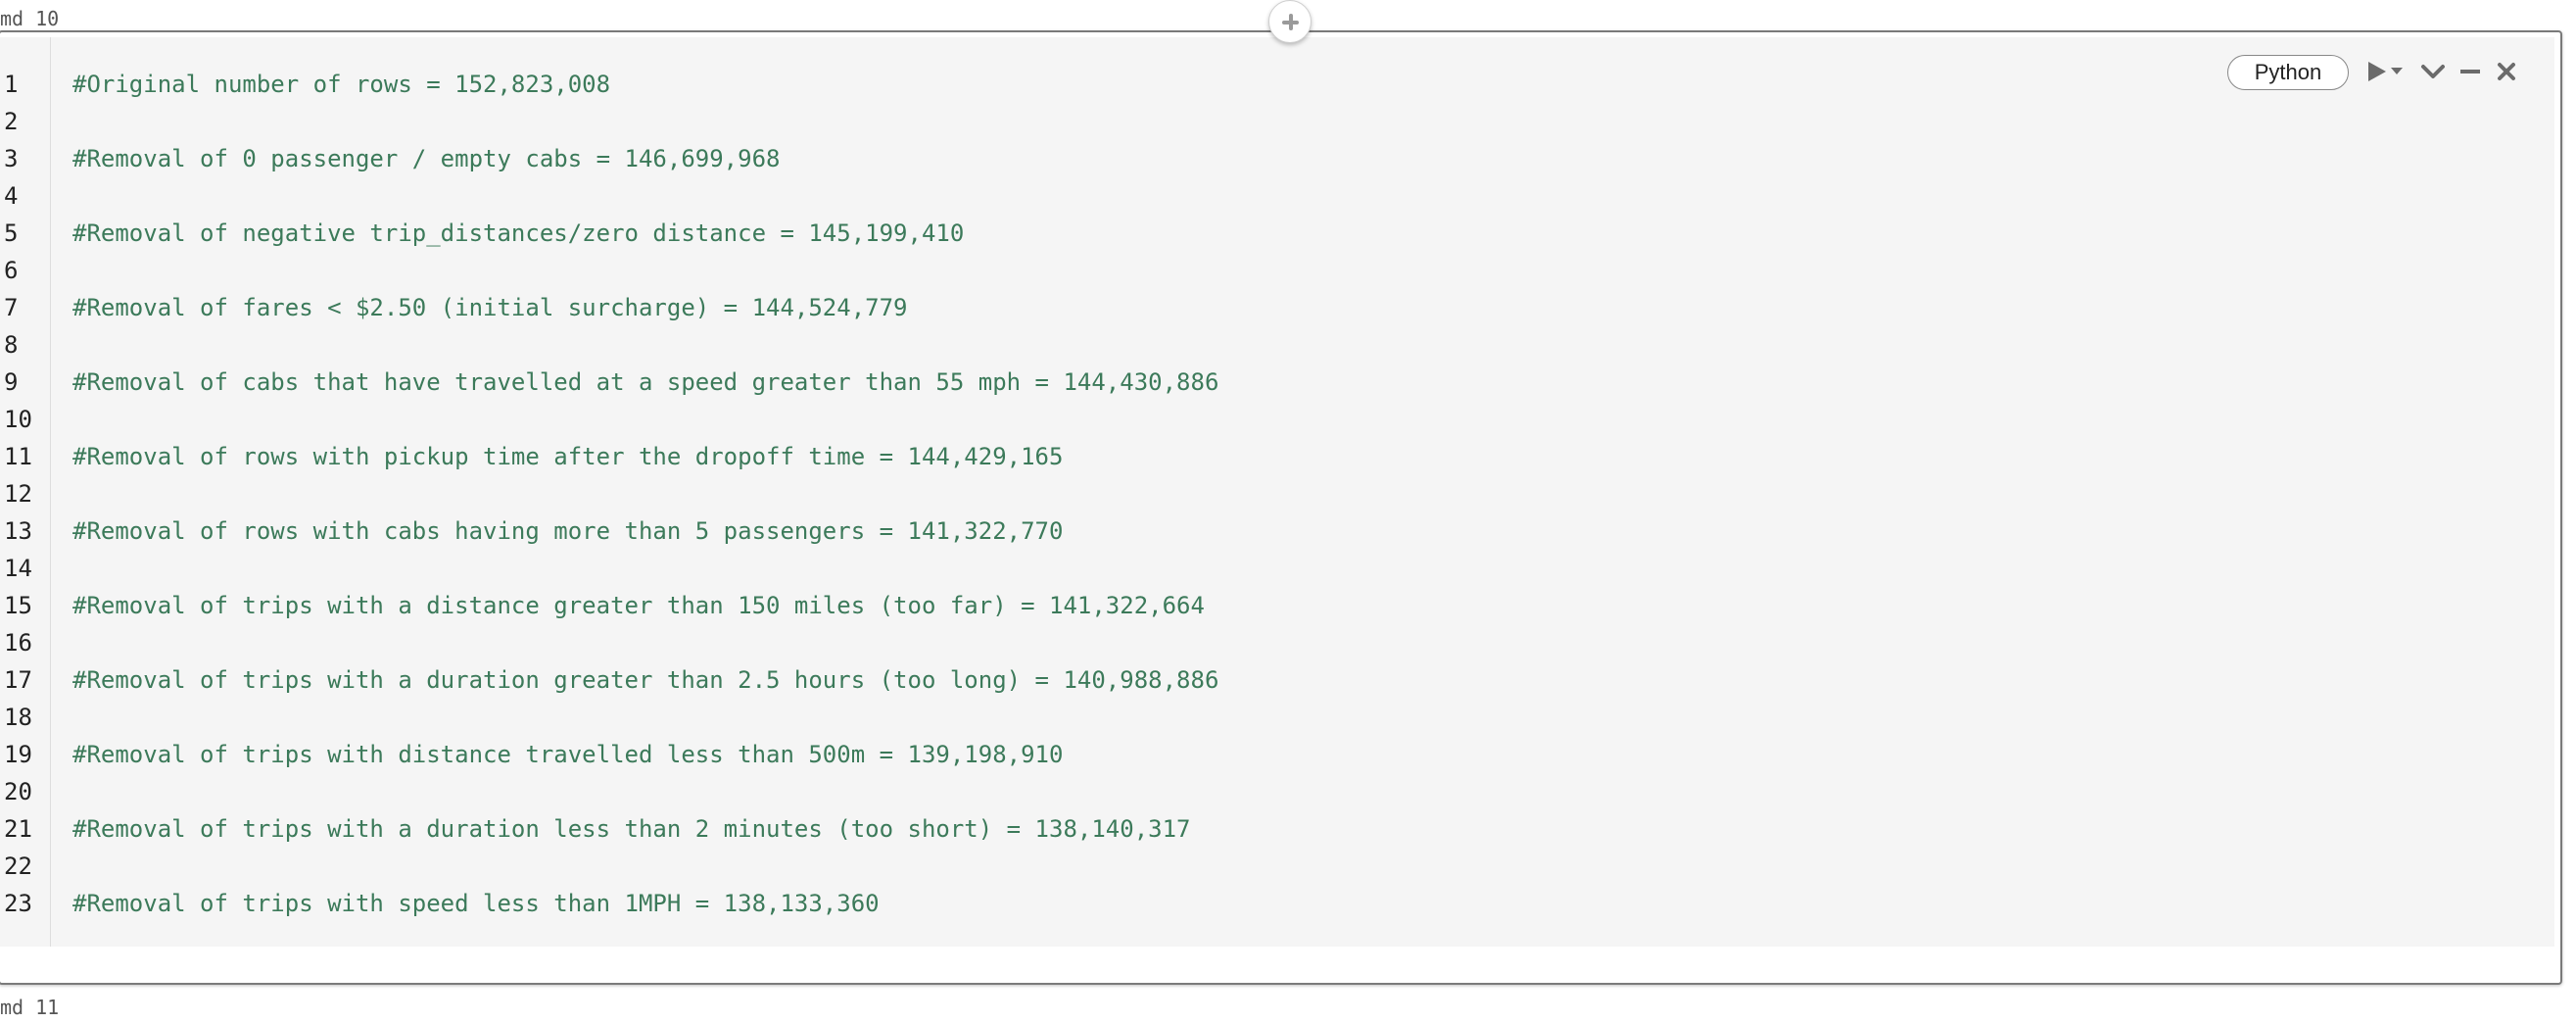 Image resolution: width=2576 pixels, height=1023 pixels. I want to click on cell-label-top: md 10, so click(30, 18).